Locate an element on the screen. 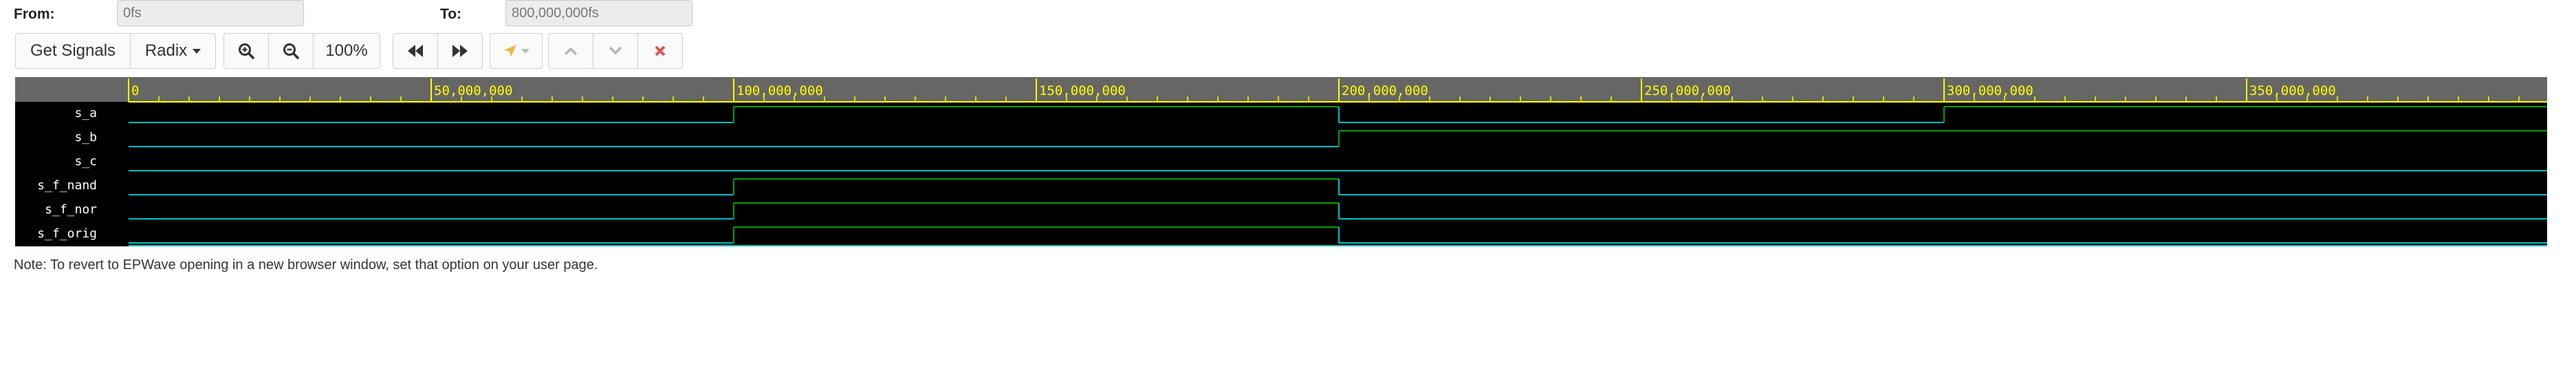 The image size is (2576, 373). cursor-button is located at coordinates (516, 51).